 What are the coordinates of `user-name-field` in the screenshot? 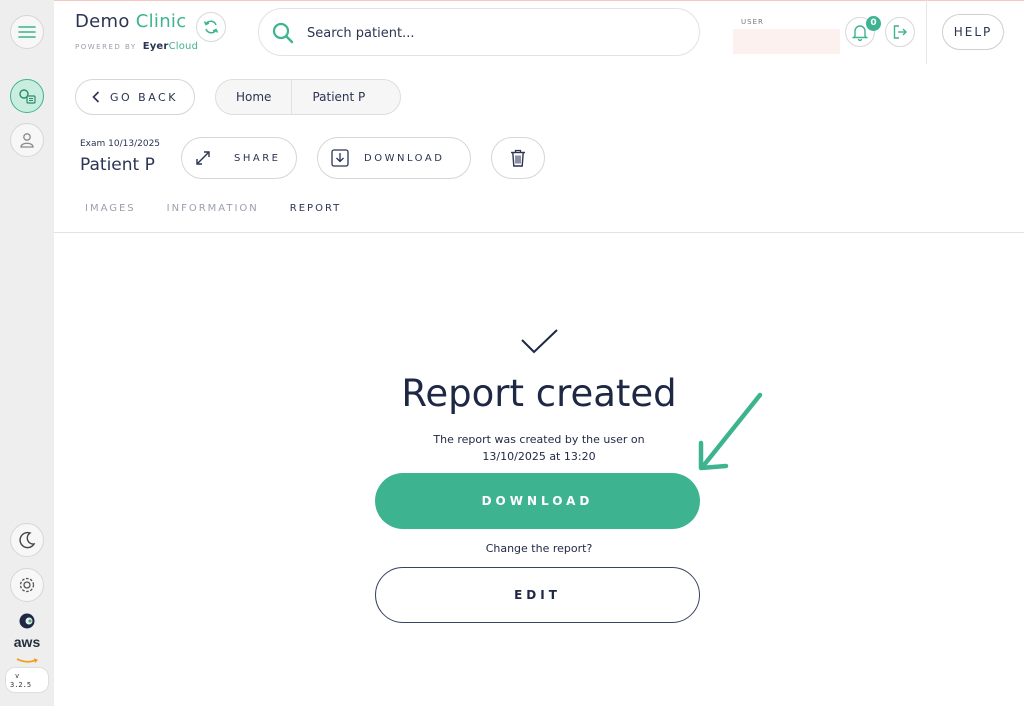 It's located at (786, 41).